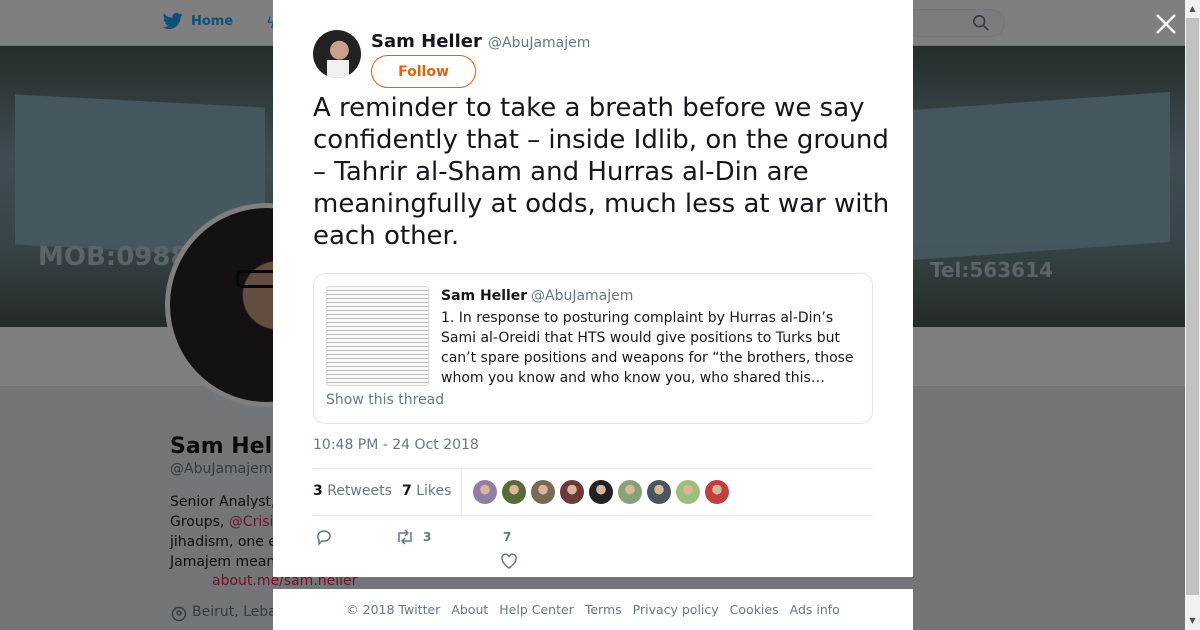 The height and width of the screenshot is (630, 1200). I want to click on footer-link-terms: Terms, so click(603, 609).